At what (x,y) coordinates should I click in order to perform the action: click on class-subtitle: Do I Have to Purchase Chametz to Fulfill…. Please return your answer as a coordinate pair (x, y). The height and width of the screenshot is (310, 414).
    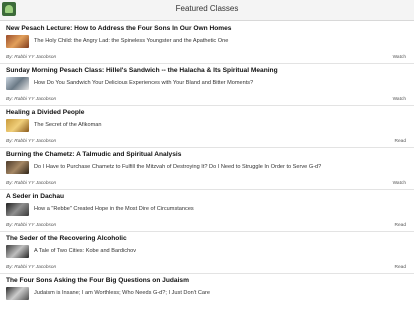
    Looking at the image, I should click on (178, 167).